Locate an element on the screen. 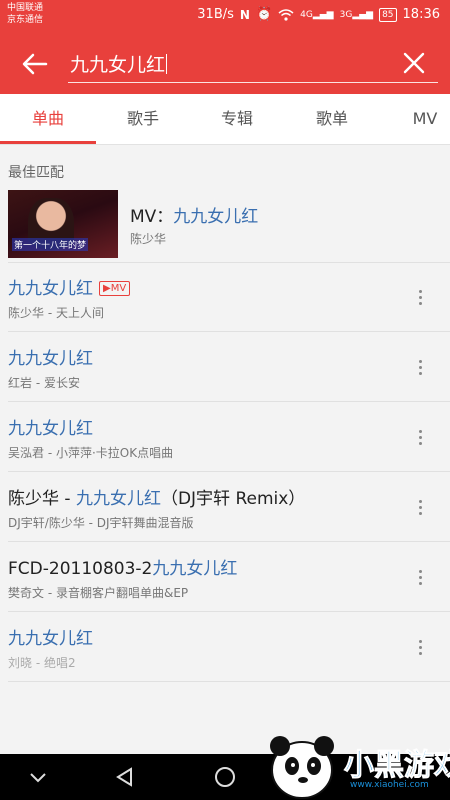 This screenshot has width=450, height=800. wifi-icon is located at coordinates (286, 14).